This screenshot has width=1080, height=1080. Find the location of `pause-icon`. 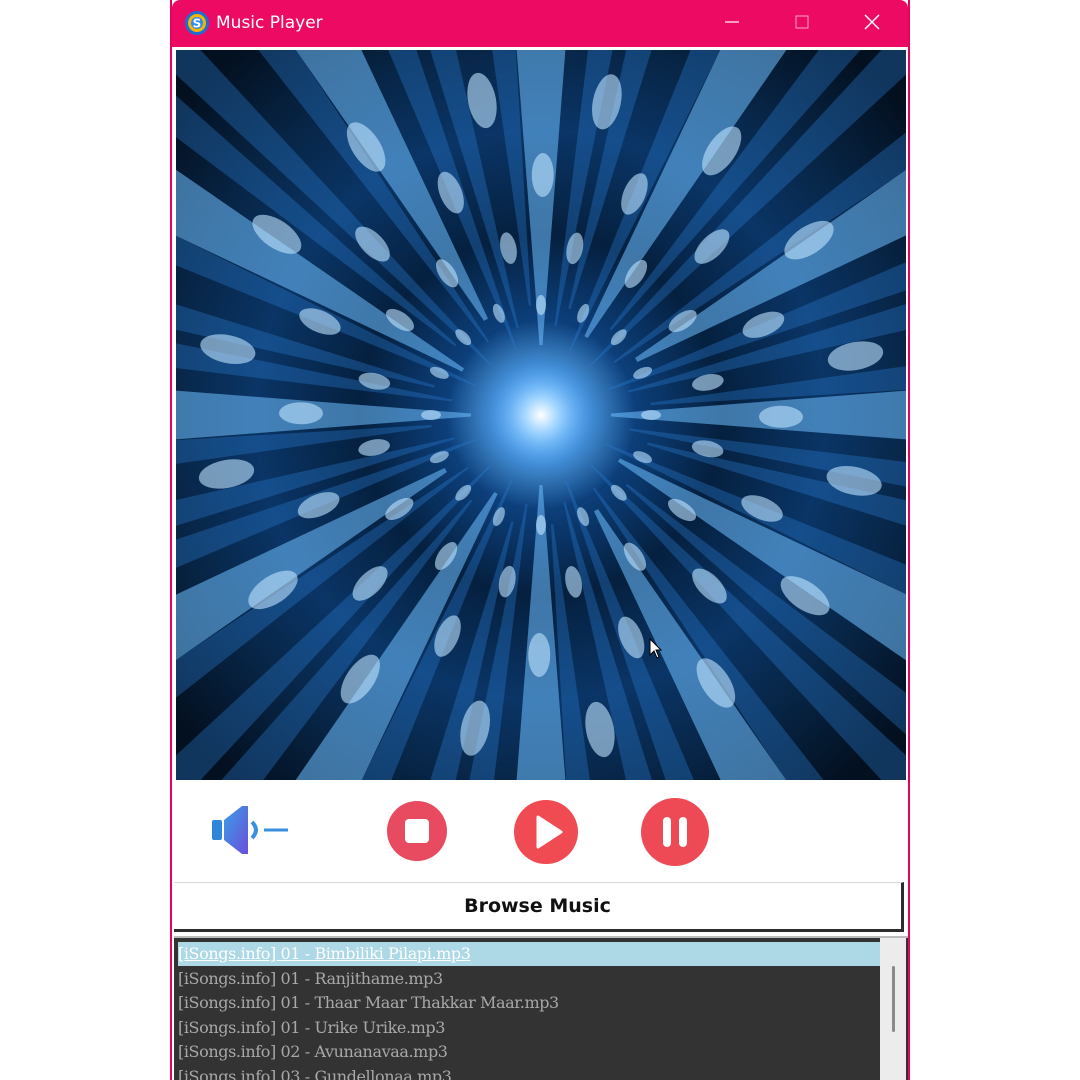

pause-icon is located at coordinates (675, 834).